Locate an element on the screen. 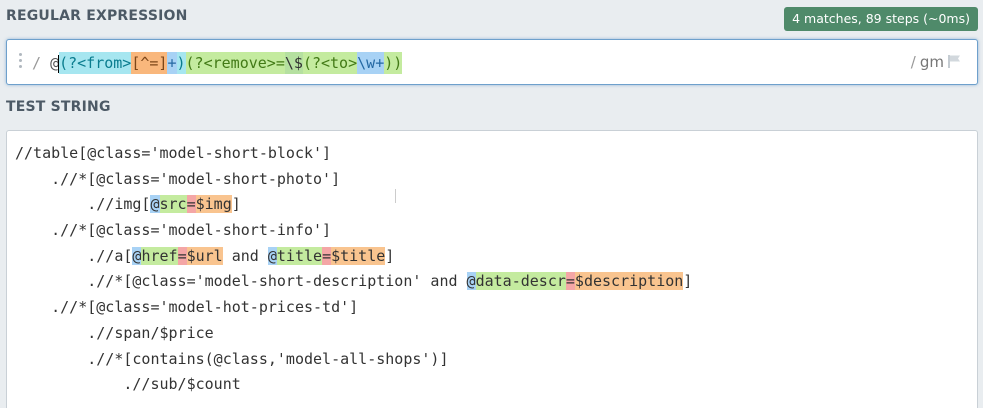 The height and width of the screenshot is (408, 983). test-line-2: .//*[@class='model-short-photo'] is located at coordinates (178, 178).